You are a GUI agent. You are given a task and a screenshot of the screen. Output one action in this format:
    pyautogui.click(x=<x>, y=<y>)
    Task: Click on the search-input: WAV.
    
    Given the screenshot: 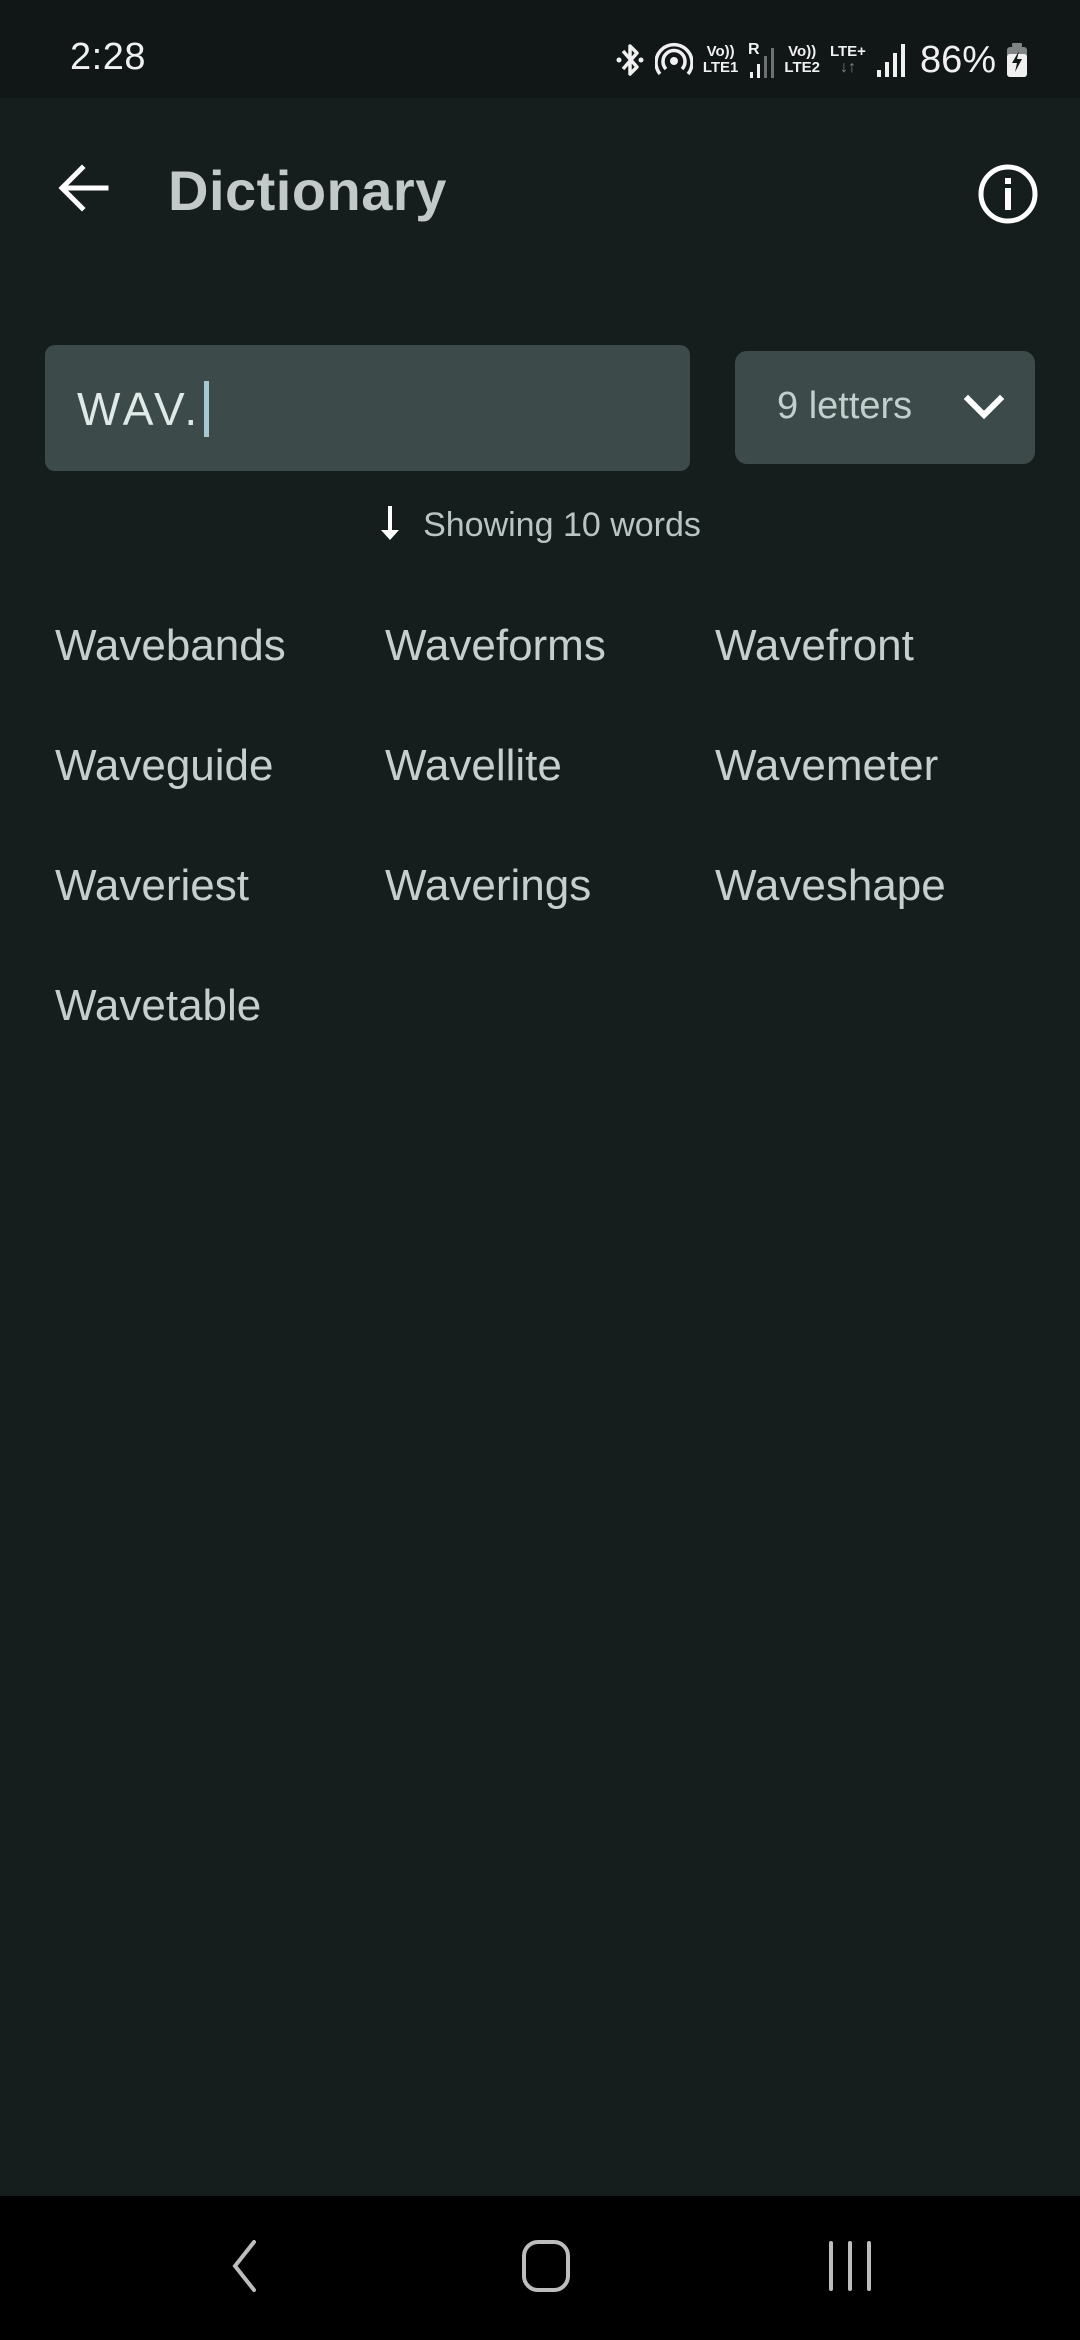 What is the action you would take?
    pyautogui.click(x=367, y=408)
    